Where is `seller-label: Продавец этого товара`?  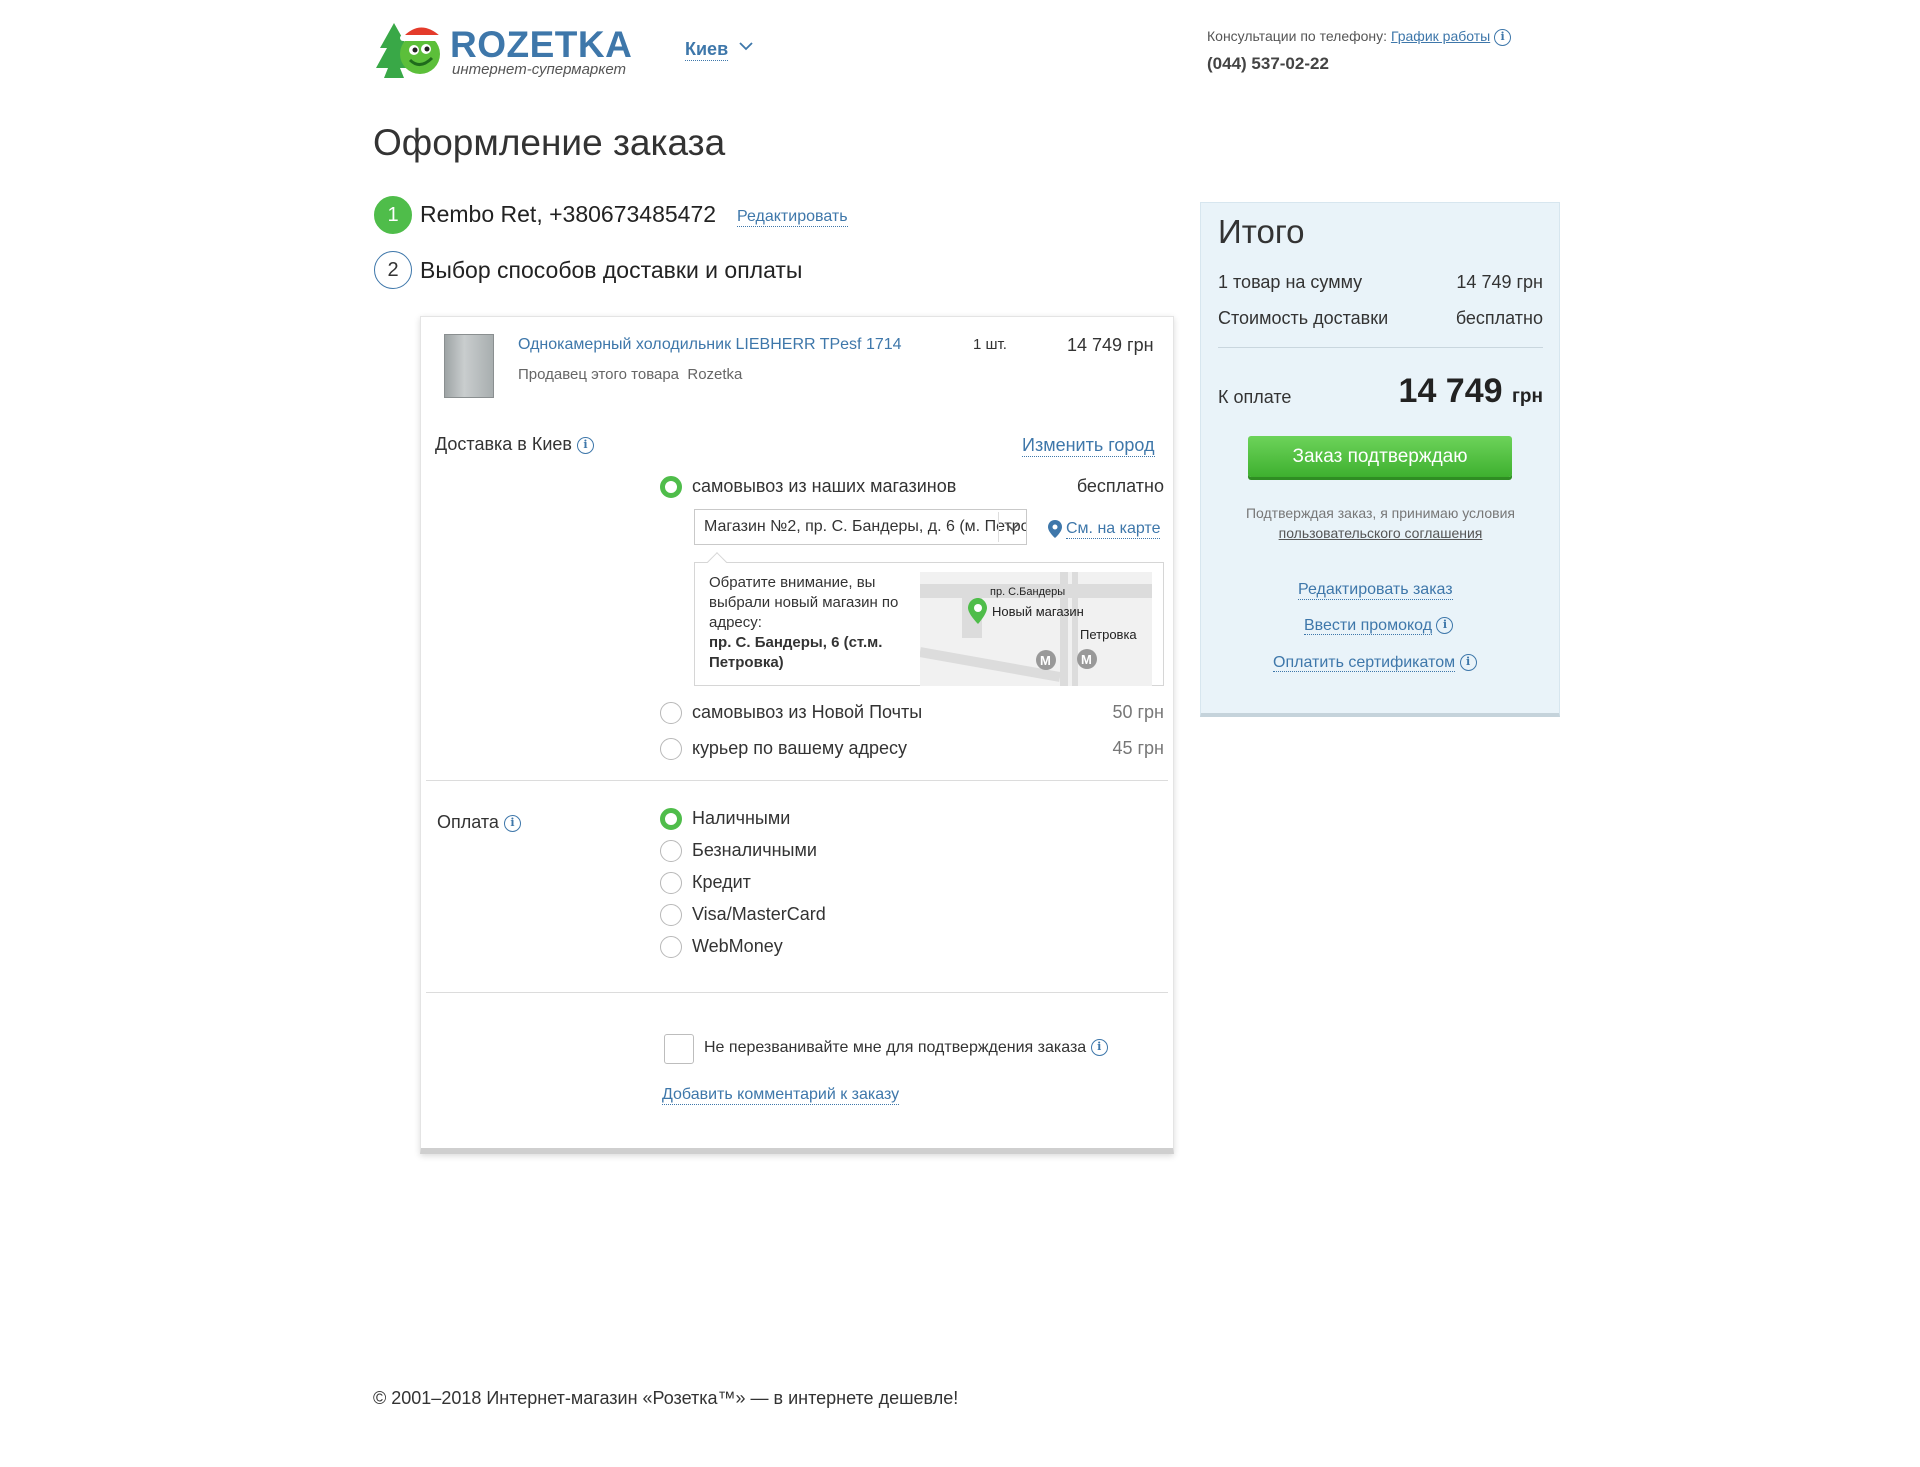
seller-label: Продавец этого товара is located at coordinates (599, 374).